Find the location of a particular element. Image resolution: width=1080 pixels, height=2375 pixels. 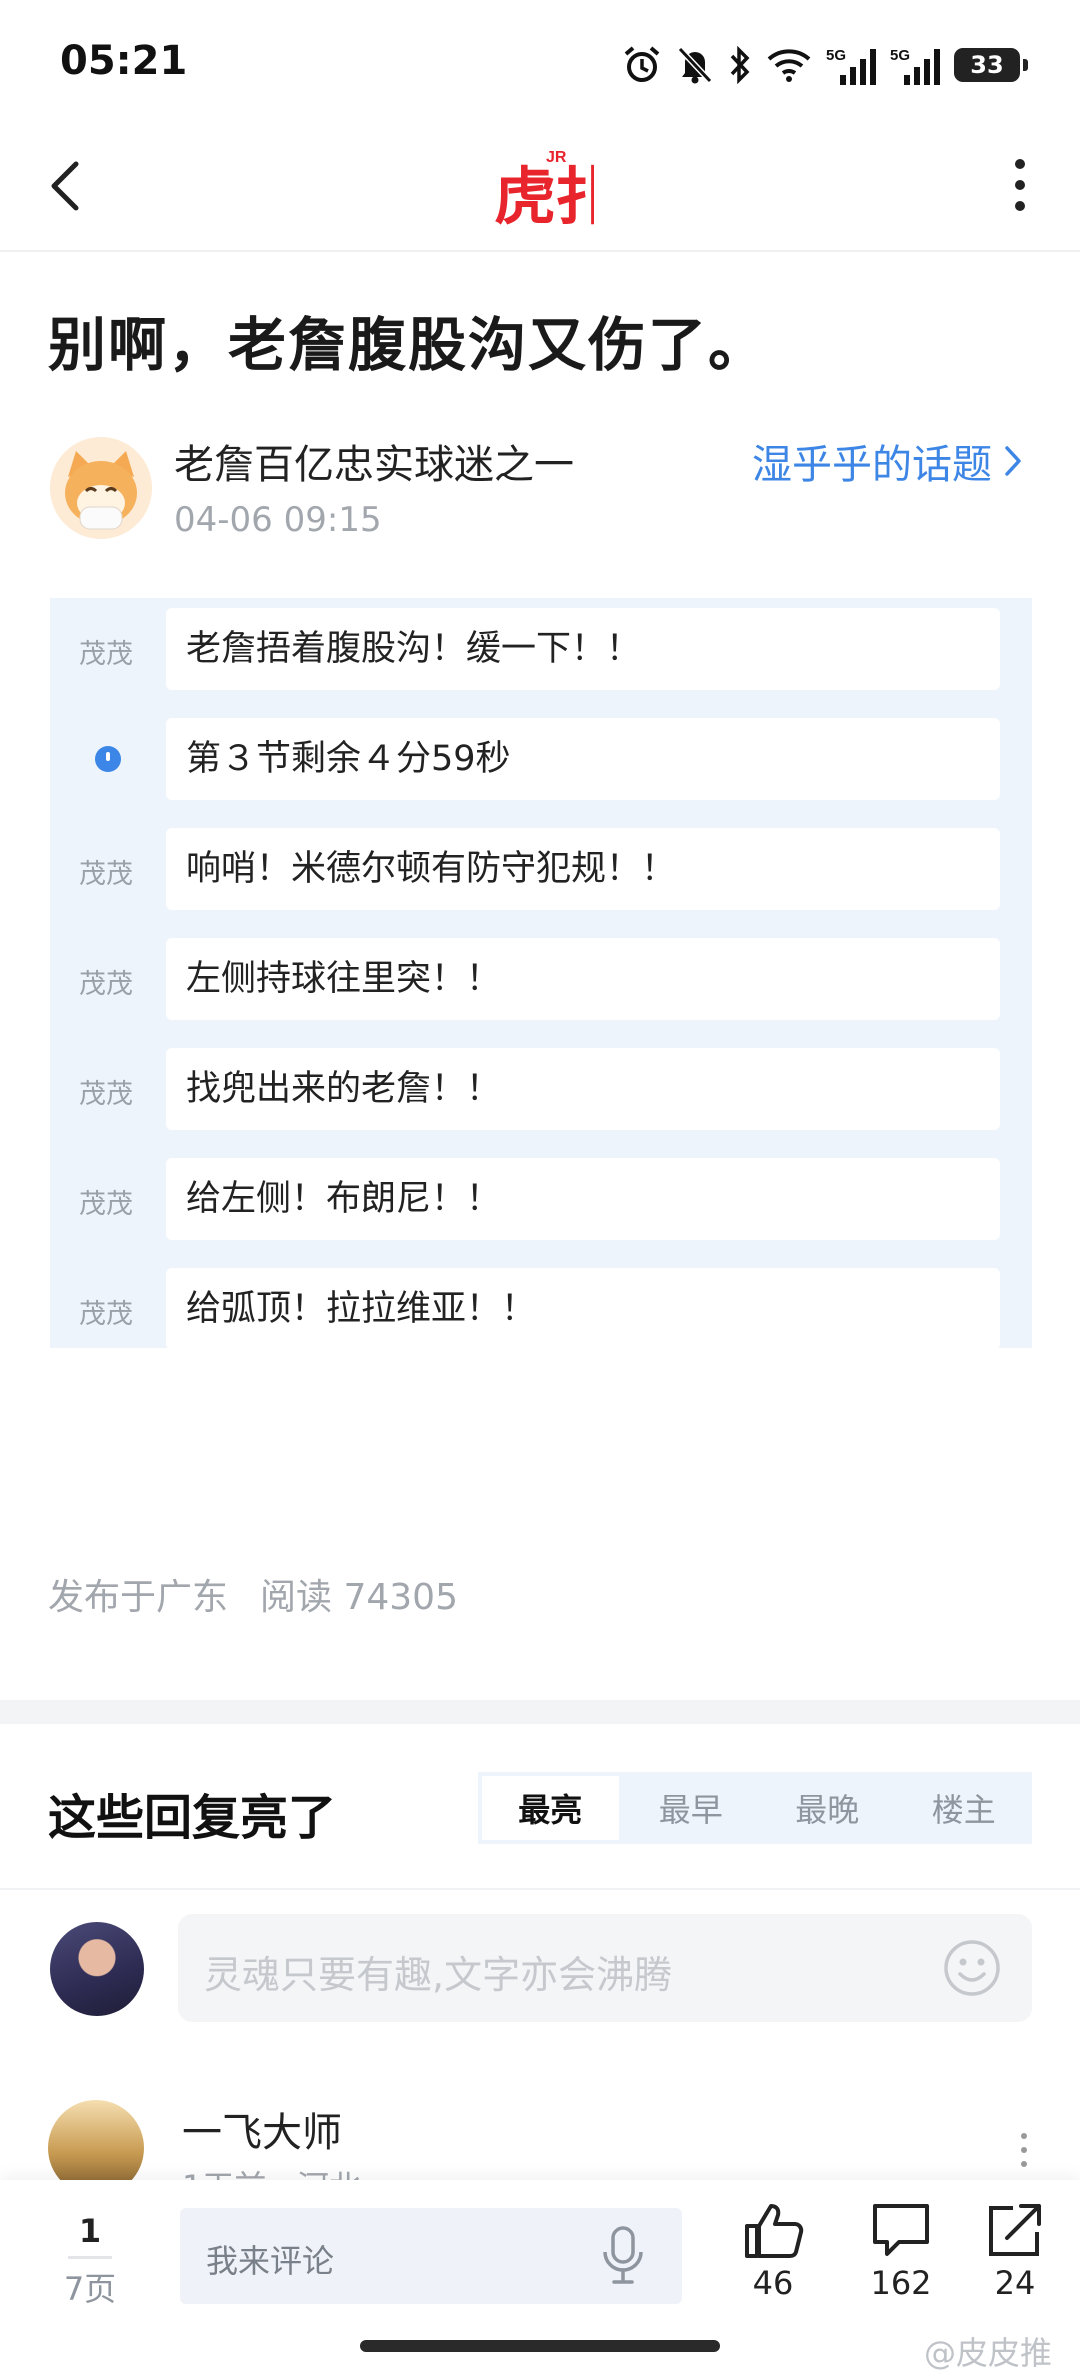

reply-input: 灵魂只要有趣,文字亦会沸腾 is located at coordinates (605, 1968).